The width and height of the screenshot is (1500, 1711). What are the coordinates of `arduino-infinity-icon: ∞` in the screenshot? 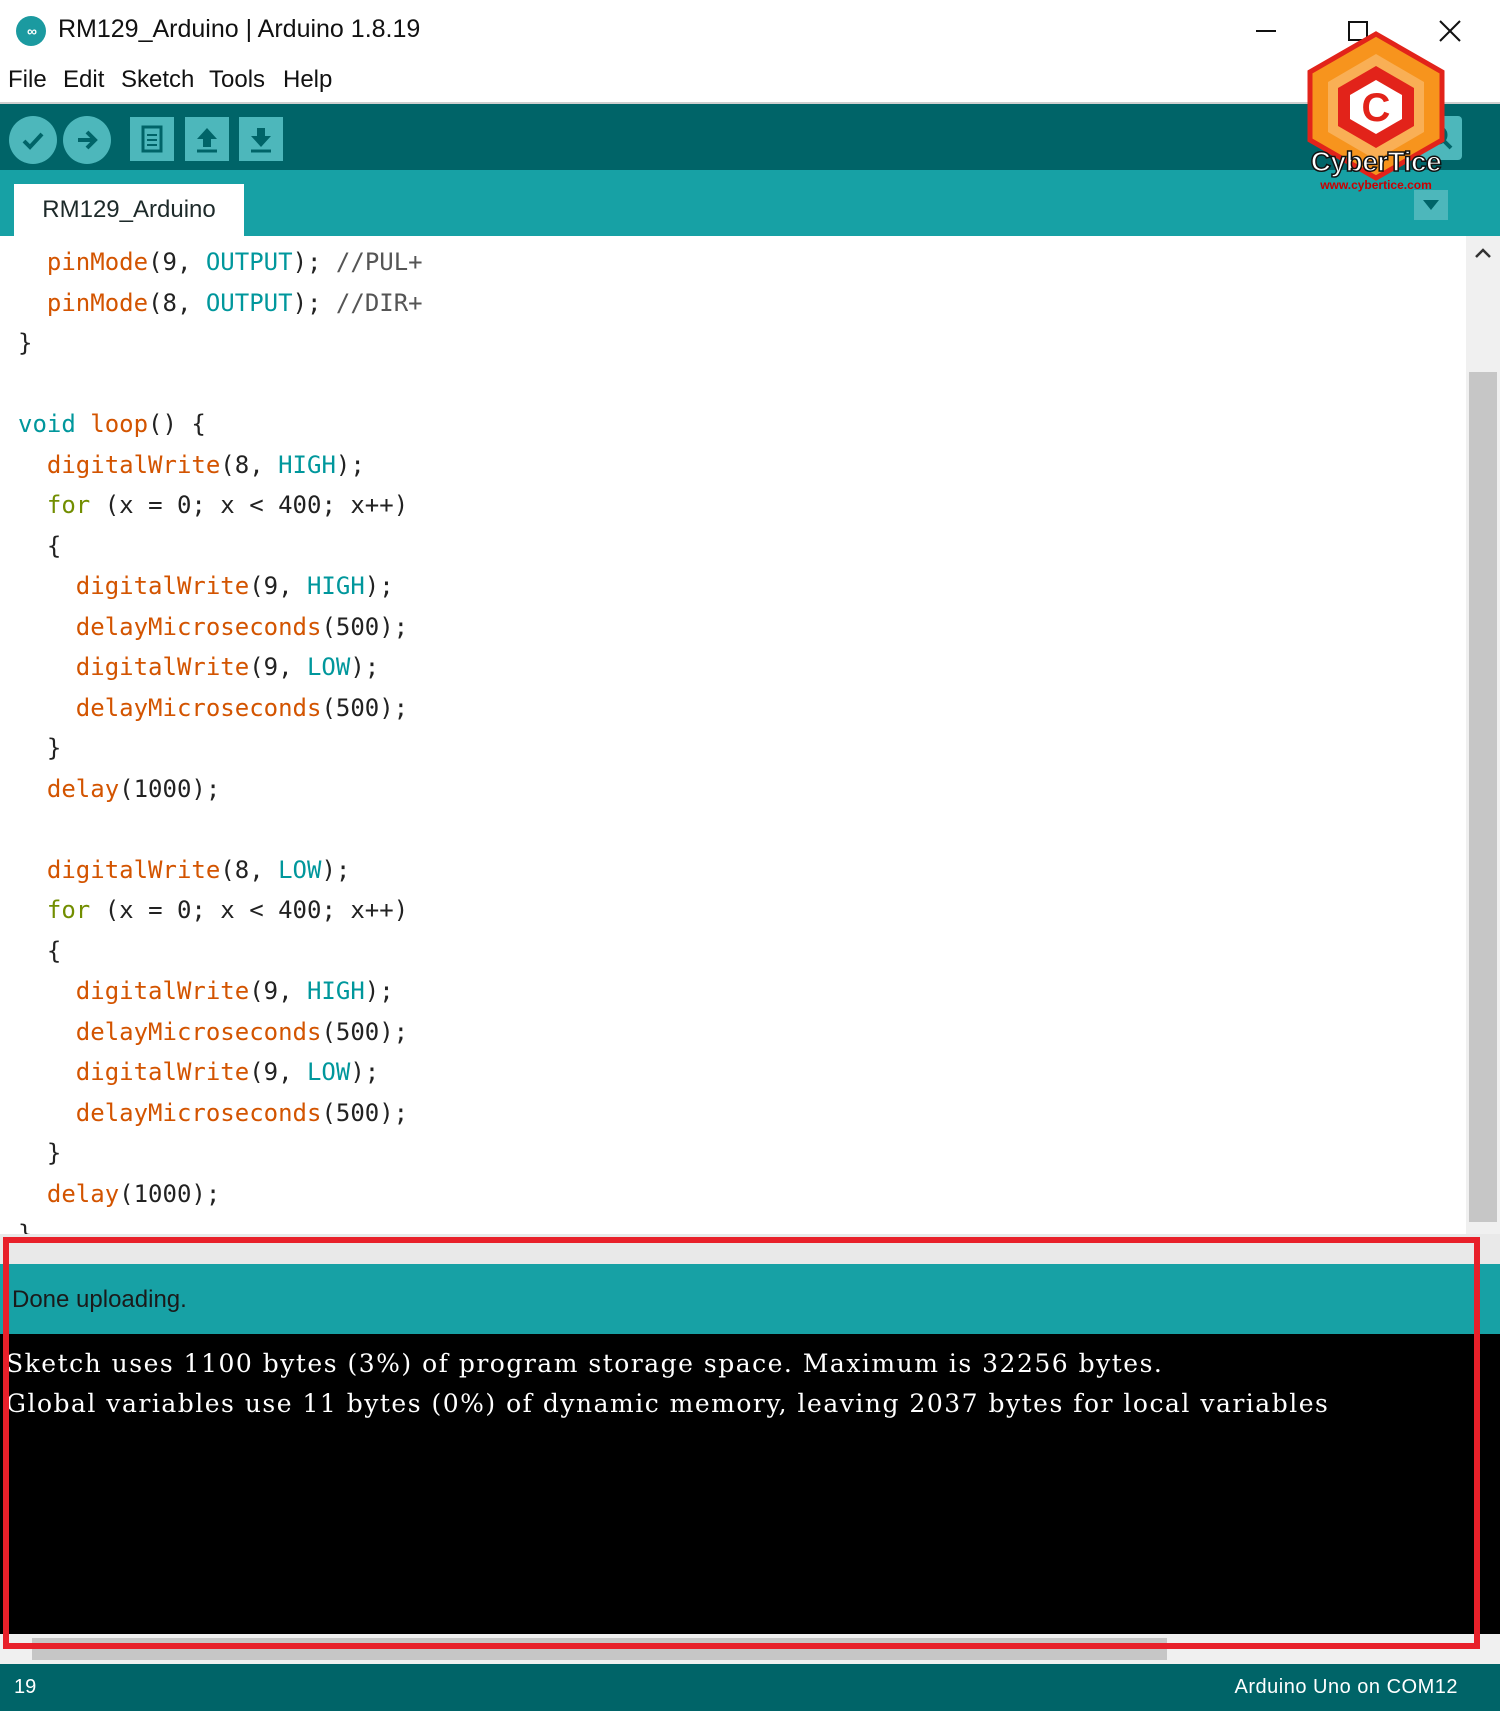 It's located at (31, 31).